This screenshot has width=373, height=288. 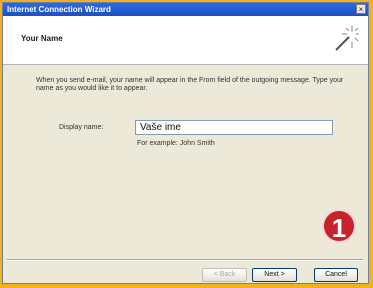 What do you see at coordinates (339, 226) in the screenshot?
I see `step-number-badge: 1` at bounding box center [339, 226].